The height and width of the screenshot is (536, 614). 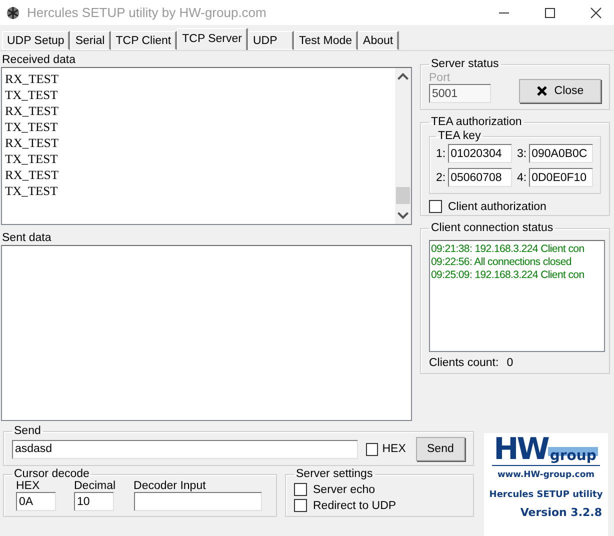 I want to click on version-label: Version 3.2.8, so click(x=561, y=512).